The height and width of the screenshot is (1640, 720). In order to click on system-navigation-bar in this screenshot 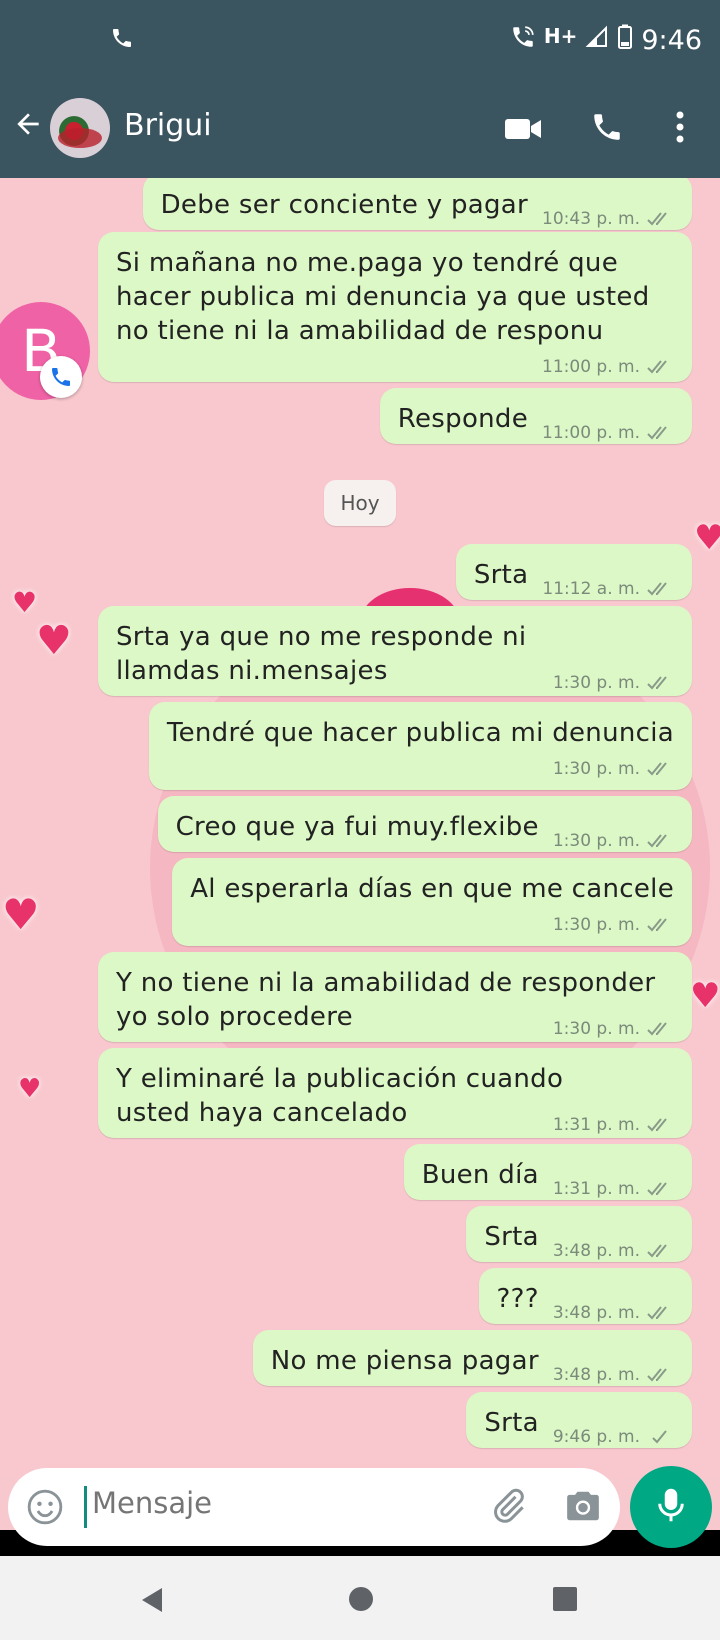, I will do `click(360, 1598)`.